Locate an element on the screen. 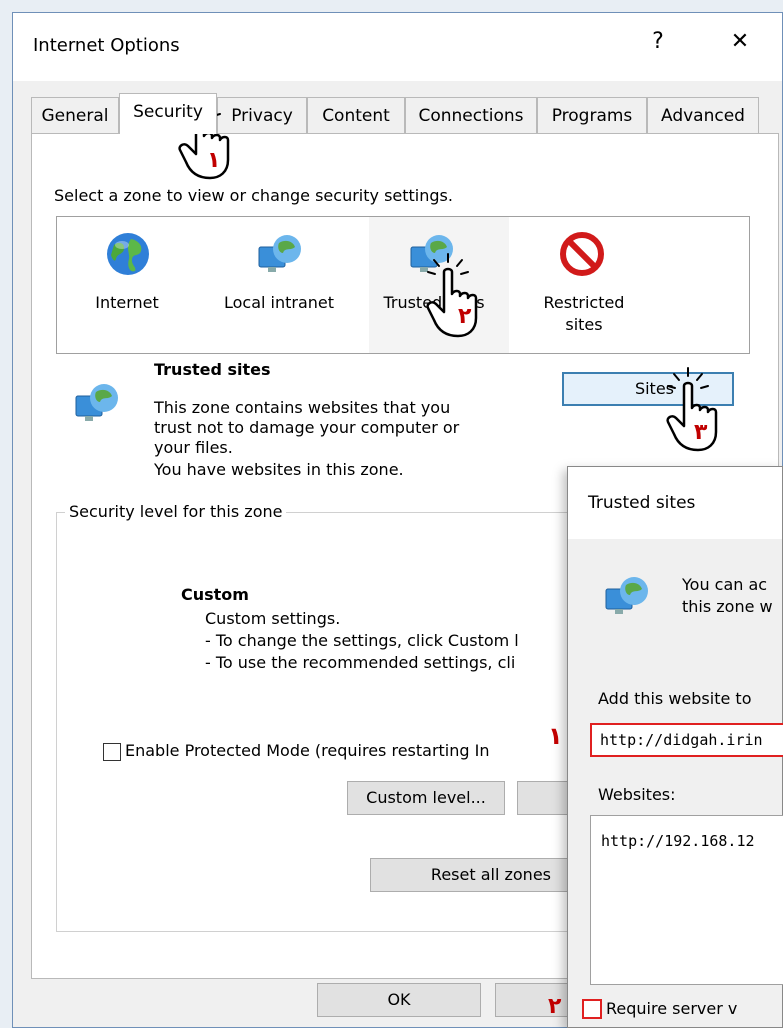 The height and width of the screenshot is (1028, 783). add-website-value: http://didgah.irin is located at coordinates (681, 740).